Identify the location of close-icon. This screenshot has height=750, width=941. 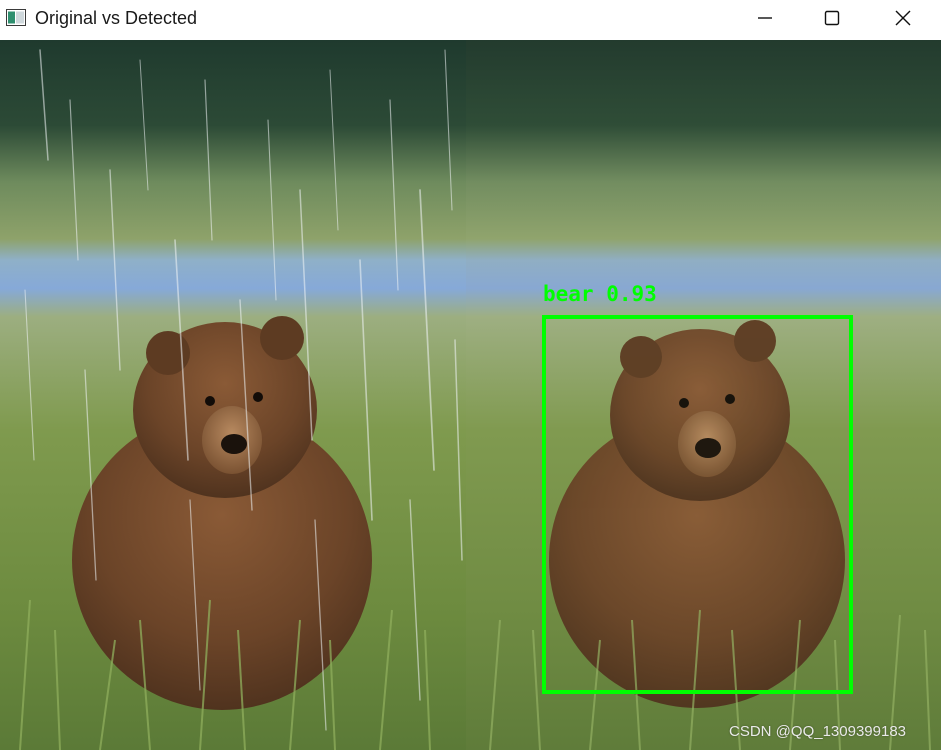
(903, 18).